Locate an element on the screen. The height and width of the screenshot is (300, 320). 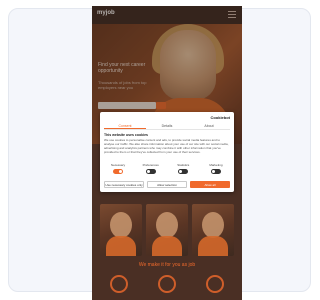
toggle-marketing: Marketing is located at coordinates (216, 168).